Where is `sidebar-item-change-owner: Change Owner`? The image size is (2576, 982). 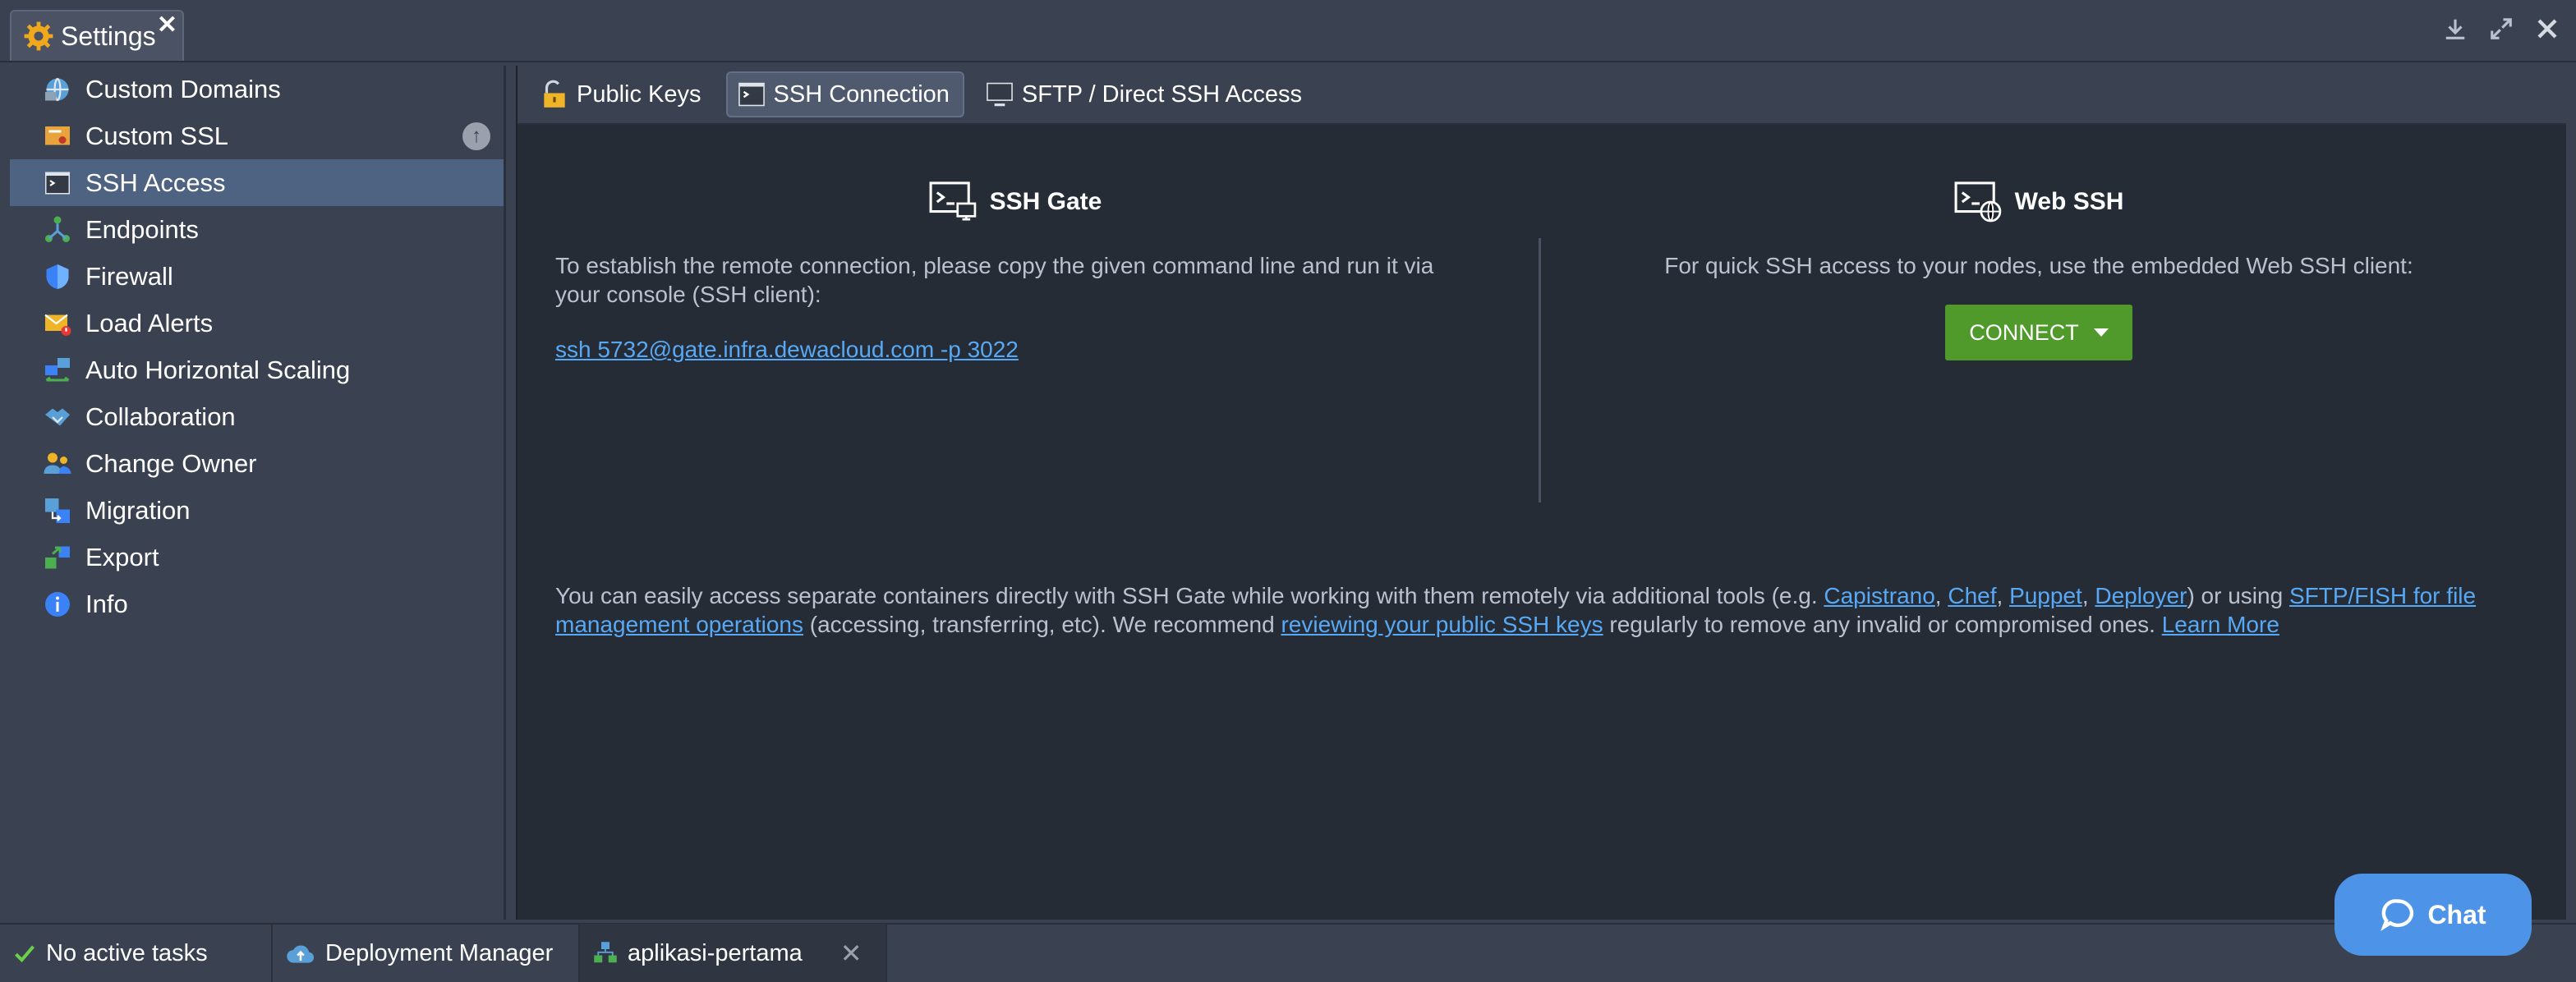
sidebar-item-change-owner: Change Owner is located at coordinates (257, 463).